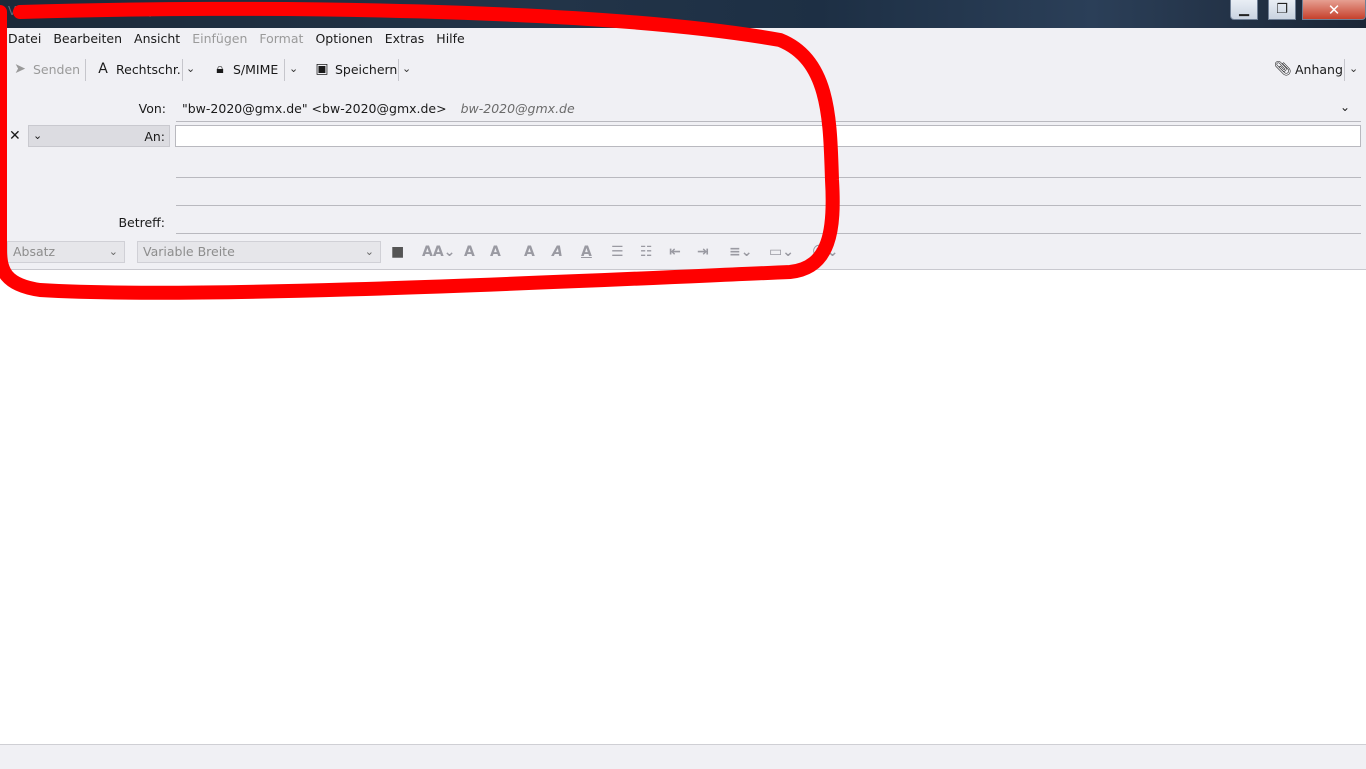 Image resolution: width=1366 pixels, height=769 pixels. Describe the element at coordinates (1319, 69) in the screenshot. I see `attach-label: Anhang` at that location.